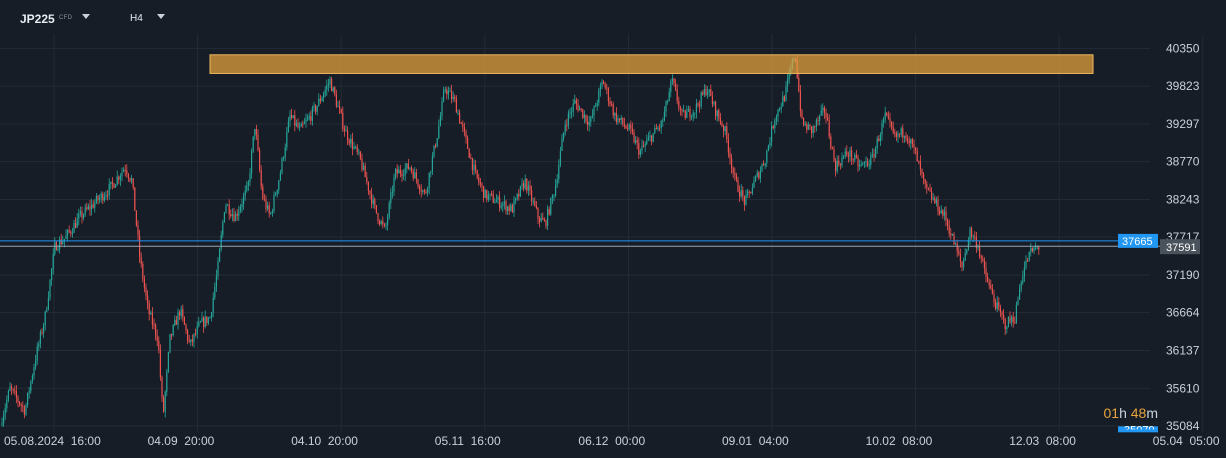 This screenshot has width=1226, height=458. Describe the element at coordinates (161, 16) in the screenshot. I see `timeframe-dropdown-icon` at that location.